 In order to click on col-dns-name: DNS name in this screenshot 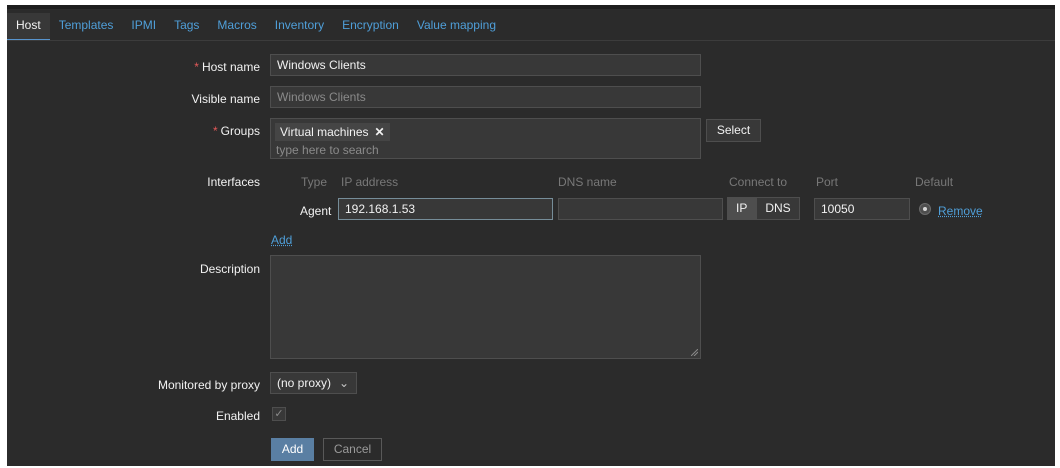, I will do `click(587, 182)`.